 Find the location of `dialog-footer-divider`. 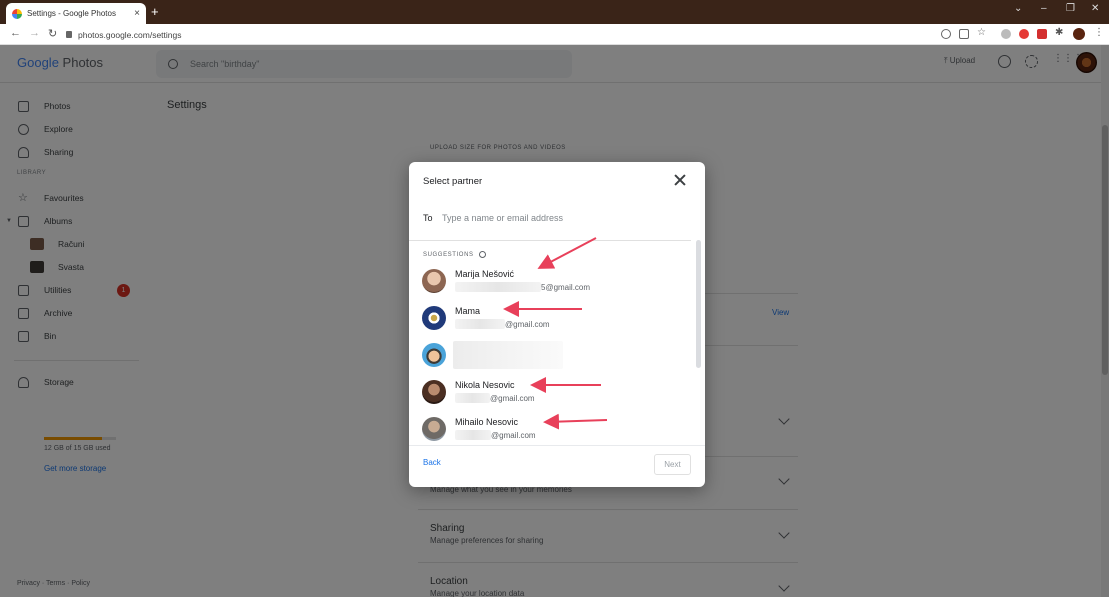

dialog-footer-divider is located at coordinates (557, 445).